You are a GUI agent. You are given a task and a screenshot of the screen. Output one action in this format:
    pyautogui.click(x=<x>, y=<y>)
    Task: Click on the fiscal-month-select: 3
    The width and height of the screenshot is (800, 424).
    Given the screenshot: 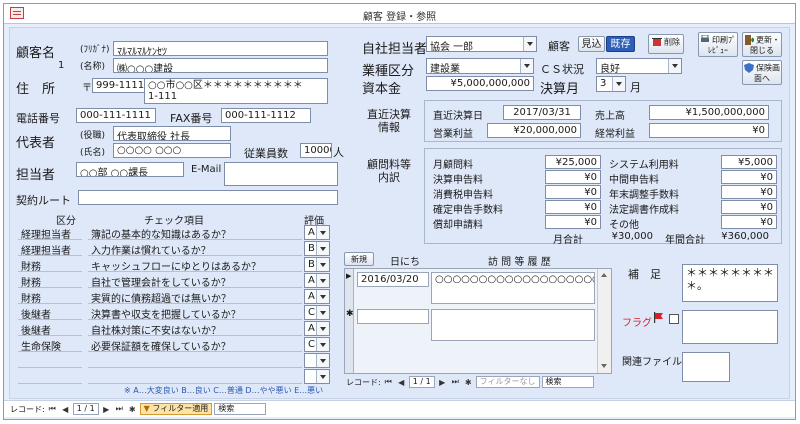 What is the action you would take?
    pyautogui.click(x=611, y=84)
    